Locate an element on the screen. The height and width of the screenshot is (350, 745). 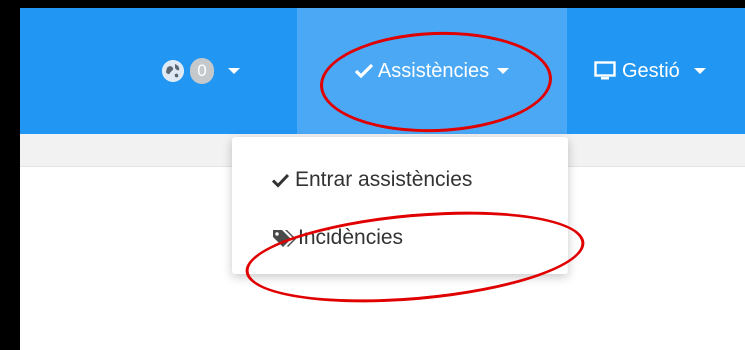
gestio-label: Gestió is located at coordinates (651, 70).